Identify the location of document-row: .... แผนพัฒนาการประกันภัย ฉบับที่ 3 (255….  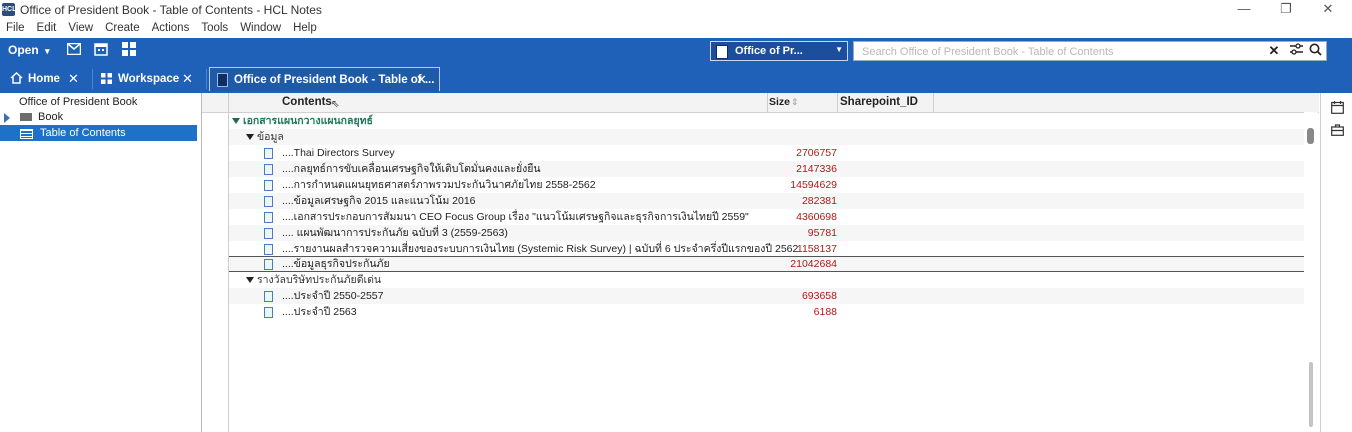
(766, 233).